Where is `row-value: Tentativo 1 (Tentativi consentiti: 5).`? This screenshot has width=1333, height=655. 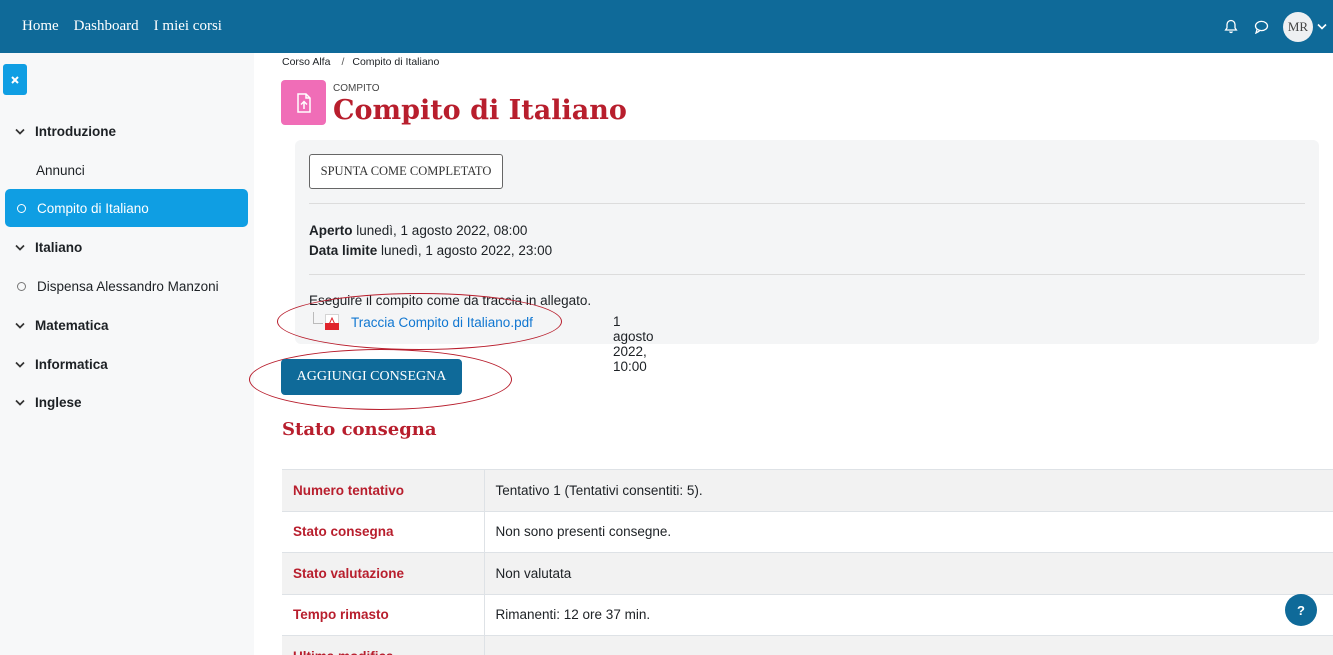 row-value: Tentativo 1 (Tentativi consentiti: 5). is located at coordinates (908, 490).